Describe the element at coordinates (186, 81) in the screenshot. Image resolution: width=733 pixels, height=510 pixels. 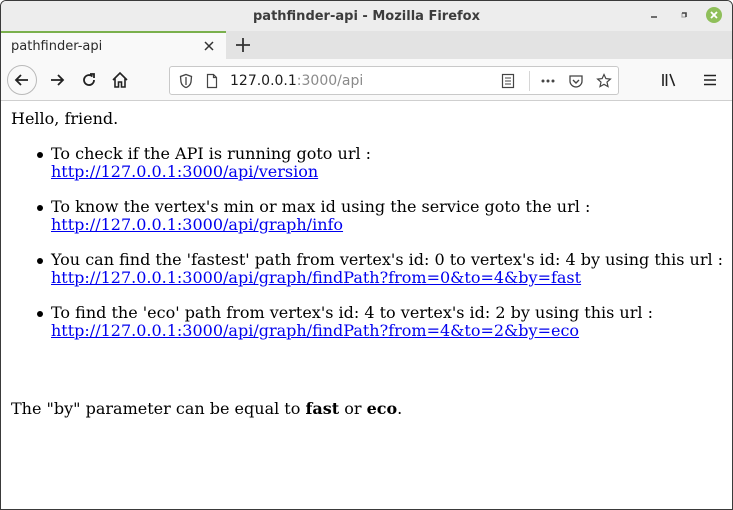
I see `shield-icon` at that location.